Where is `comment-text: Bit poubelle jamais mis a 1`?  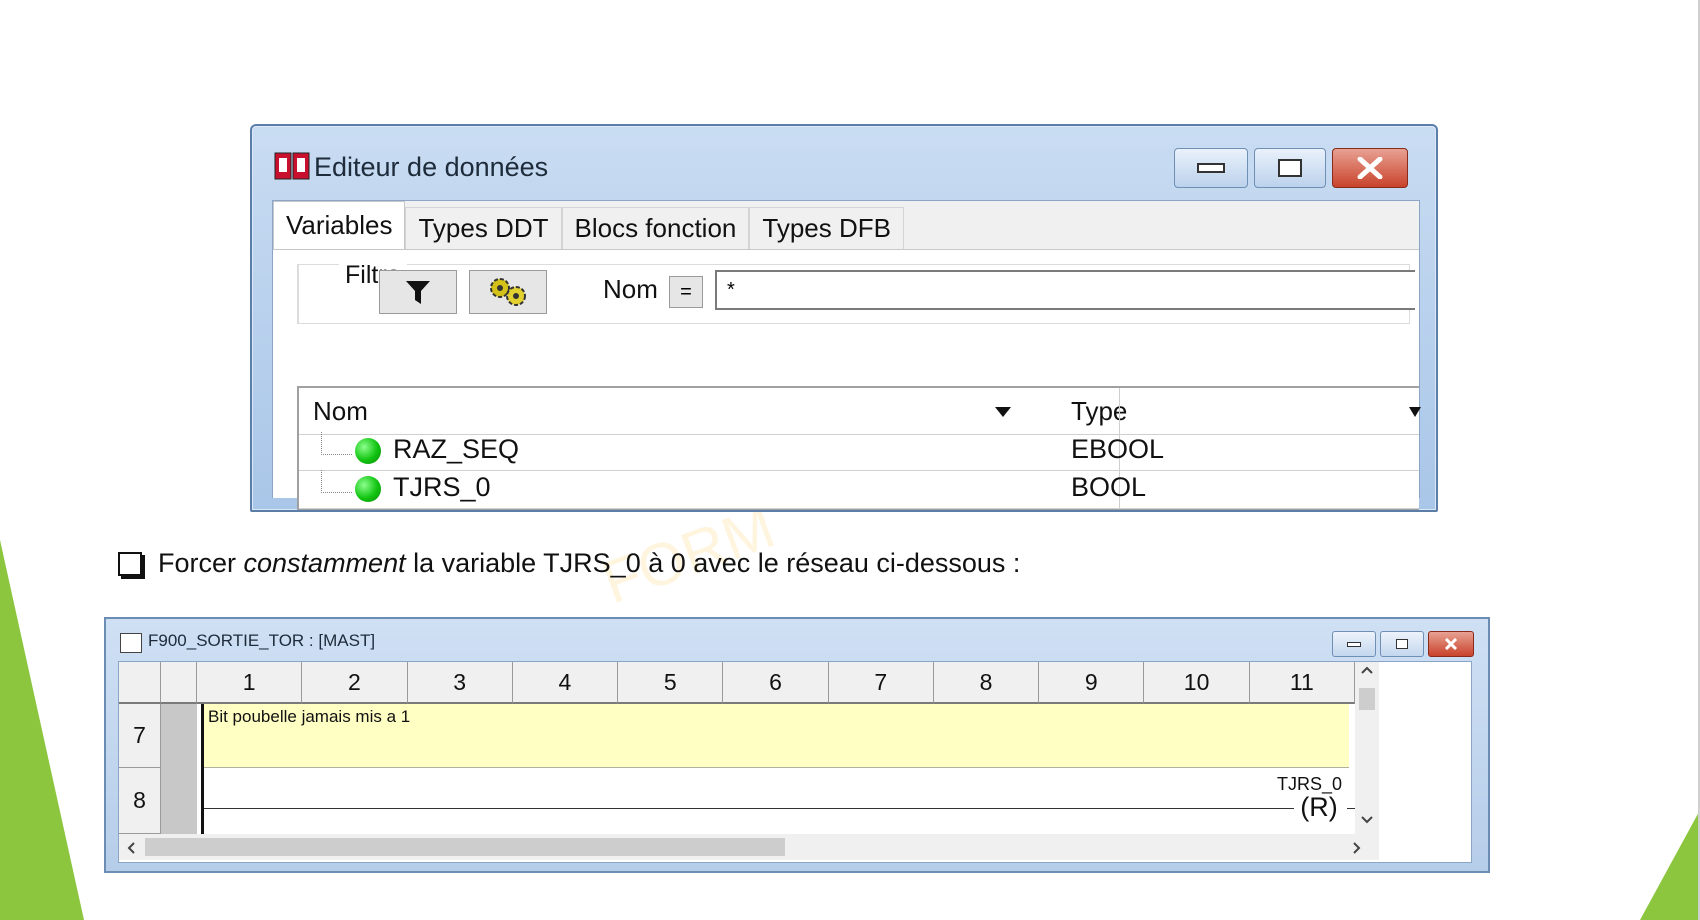 comment-text: Bit poubelle jamais mis a 1 is located at coordinates (309, 716).